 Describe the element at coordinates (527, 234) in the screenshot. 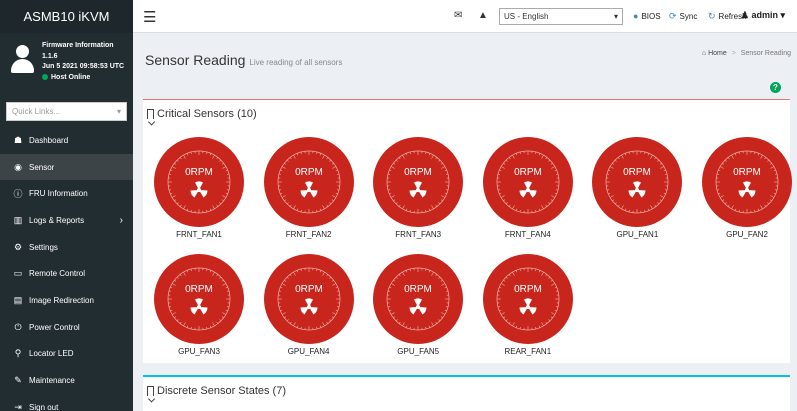

I see `fan-gauge-label: FRNT_FAN4` at that location.